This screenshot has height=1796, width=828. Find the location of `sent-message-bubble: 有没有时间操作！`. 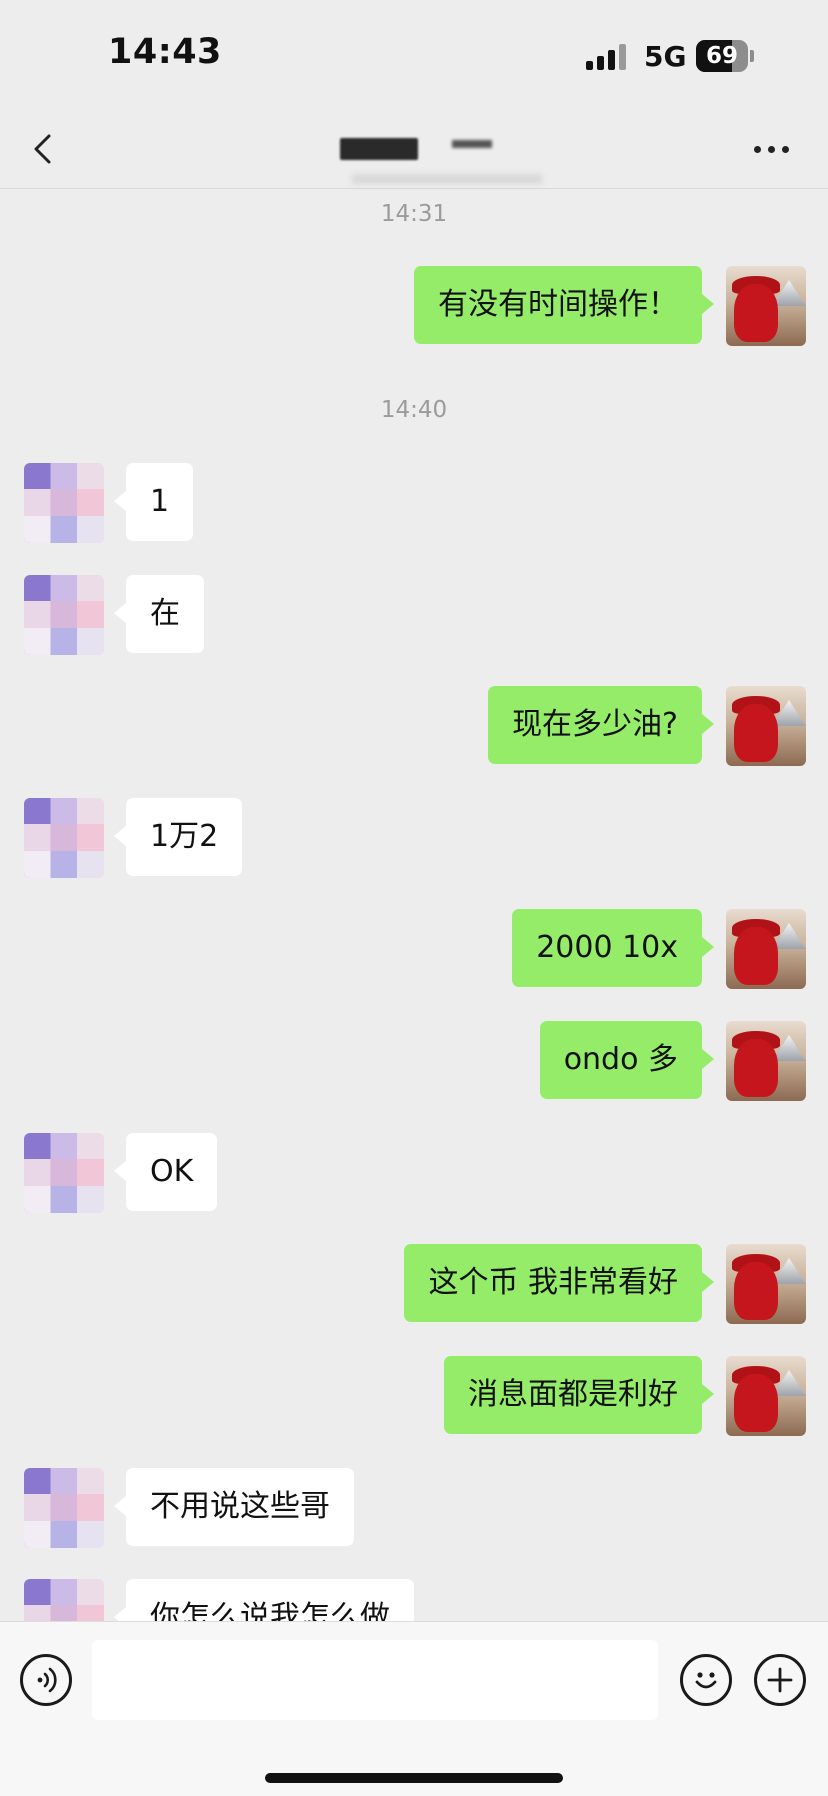

sent-message-bubble: 有没有时间操作！ is located at coordinates (564, 305).